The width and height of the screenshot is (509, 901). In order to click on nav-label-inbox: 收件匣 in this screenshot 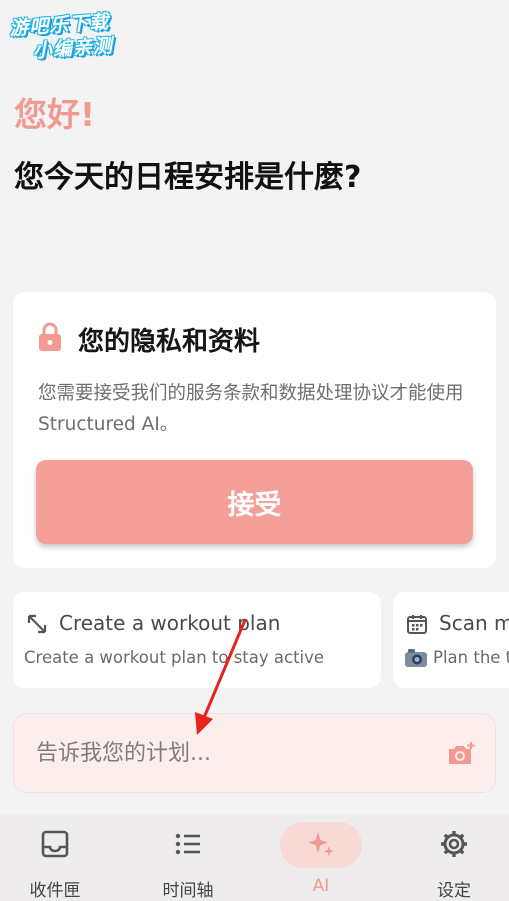, I will do `click(55, 891)`.